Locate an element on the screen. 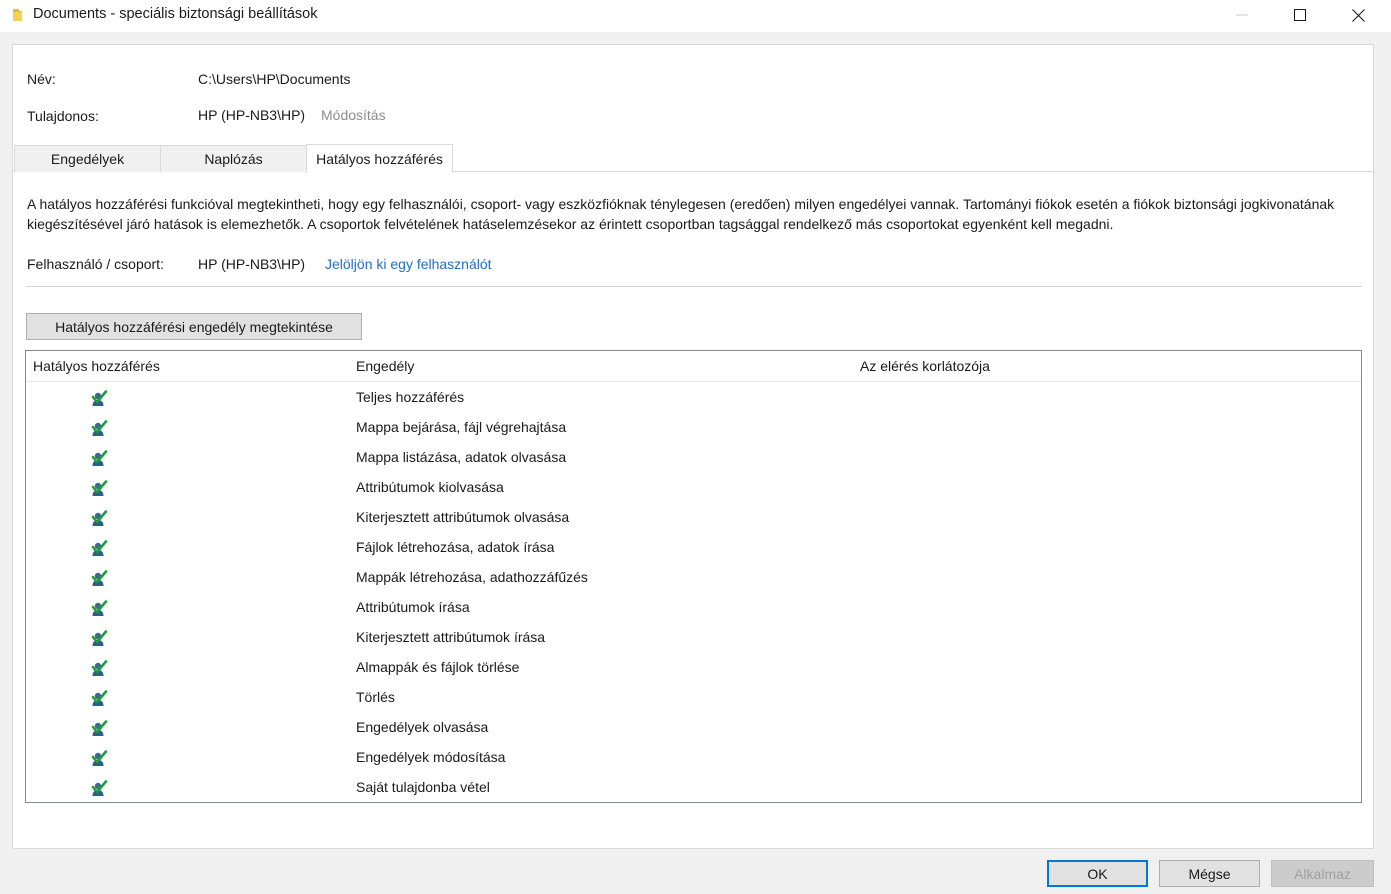 The image size is (1391, 894). table-row: Törlés is located at coordinates (693, 698).